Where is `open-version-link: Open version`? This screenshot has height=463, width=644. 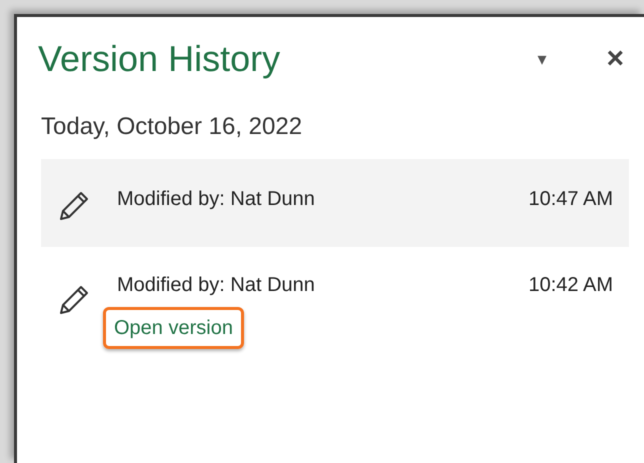
open-version-link: Open version is located at coordinates (173, 328).